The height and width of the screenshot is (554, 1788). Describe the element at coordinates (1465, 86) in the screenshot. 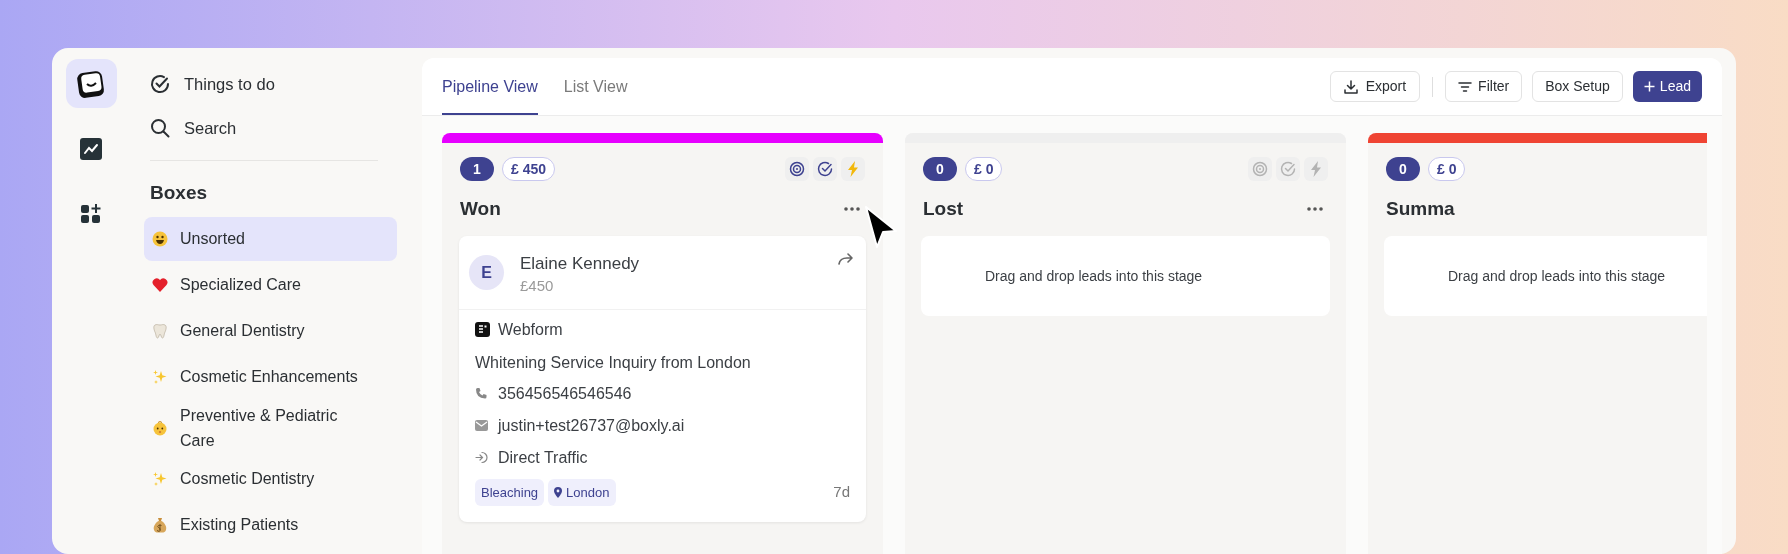

I see `filter-icon` at that location.